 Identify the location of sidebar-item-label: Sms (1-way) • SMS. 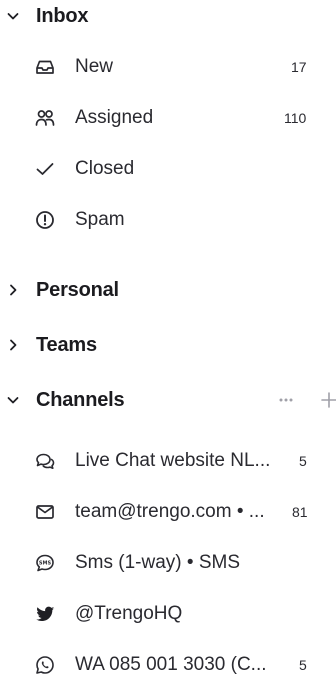
(157, 562).